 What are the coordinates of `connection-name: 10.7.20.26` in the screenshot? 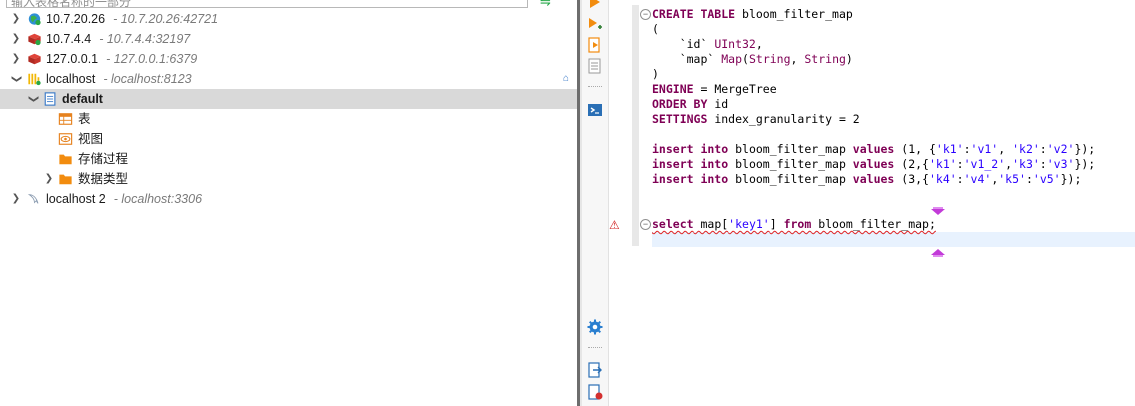 It's located at (76, 19).